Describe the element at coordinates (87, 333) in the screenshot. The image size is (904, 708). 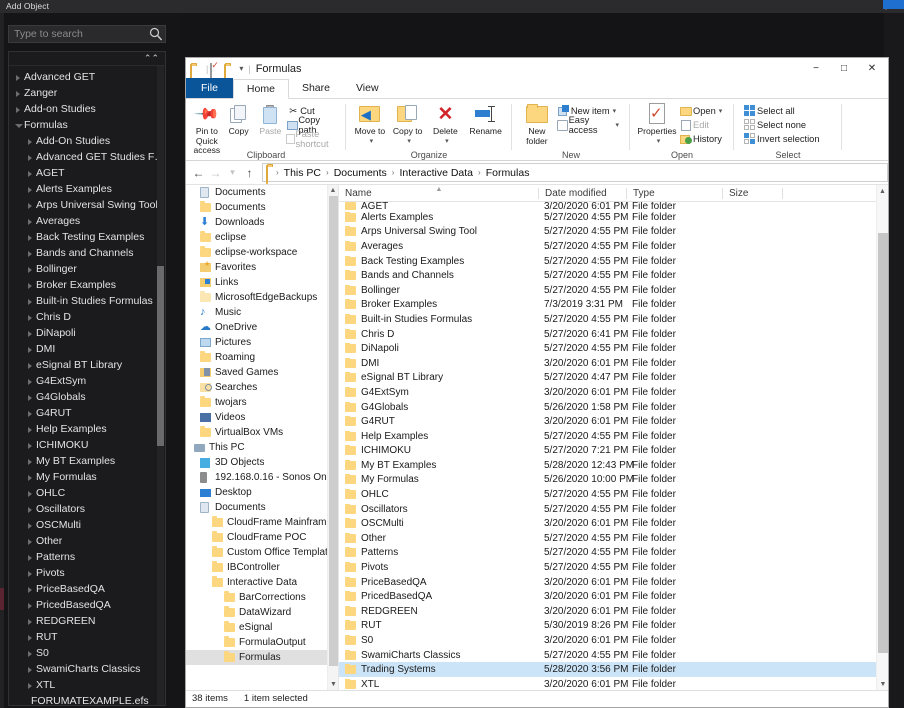
I see `tree-item: DiNapoli` at that location.